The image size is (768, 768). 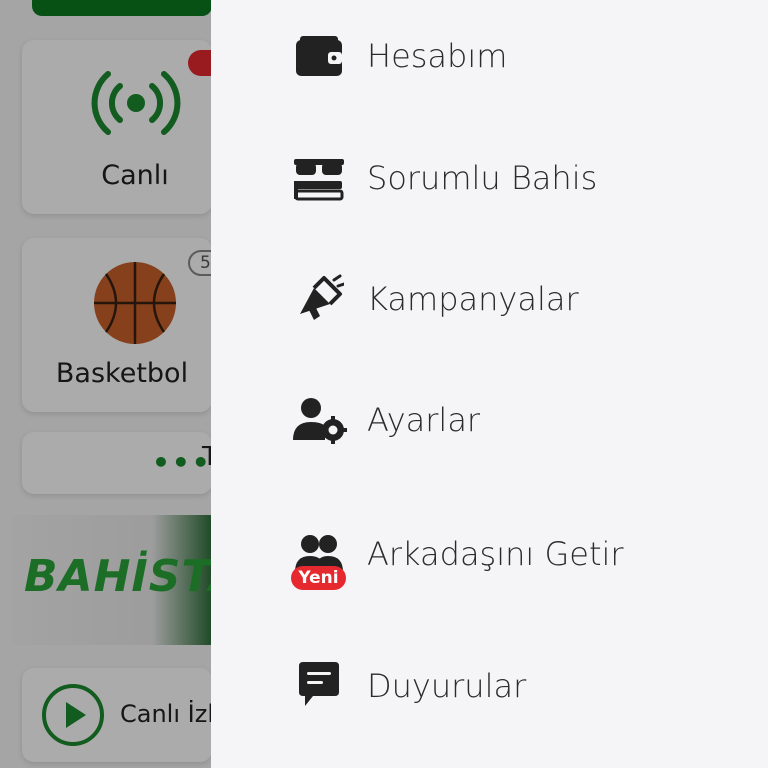 I want to click on menu-item-settings: Ayarlar, so click(x=489, y=421).